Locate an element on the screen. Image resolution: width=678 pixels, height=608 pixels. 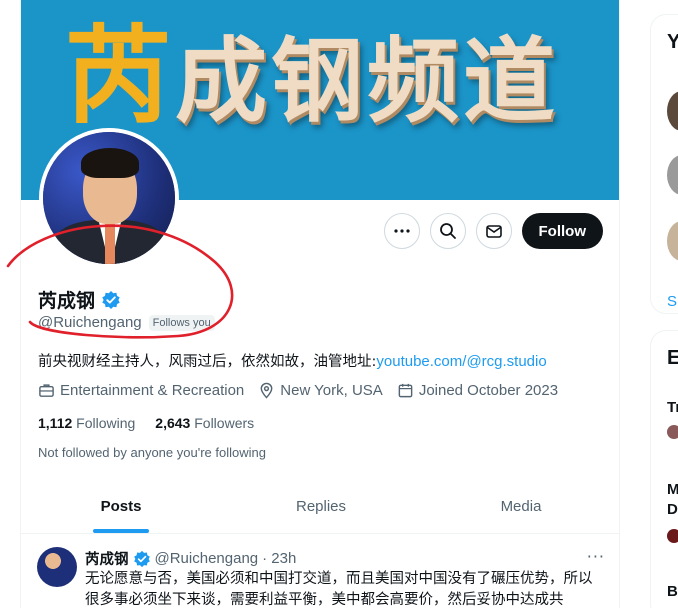
trend-item: M is located at coordinates (672, 489).